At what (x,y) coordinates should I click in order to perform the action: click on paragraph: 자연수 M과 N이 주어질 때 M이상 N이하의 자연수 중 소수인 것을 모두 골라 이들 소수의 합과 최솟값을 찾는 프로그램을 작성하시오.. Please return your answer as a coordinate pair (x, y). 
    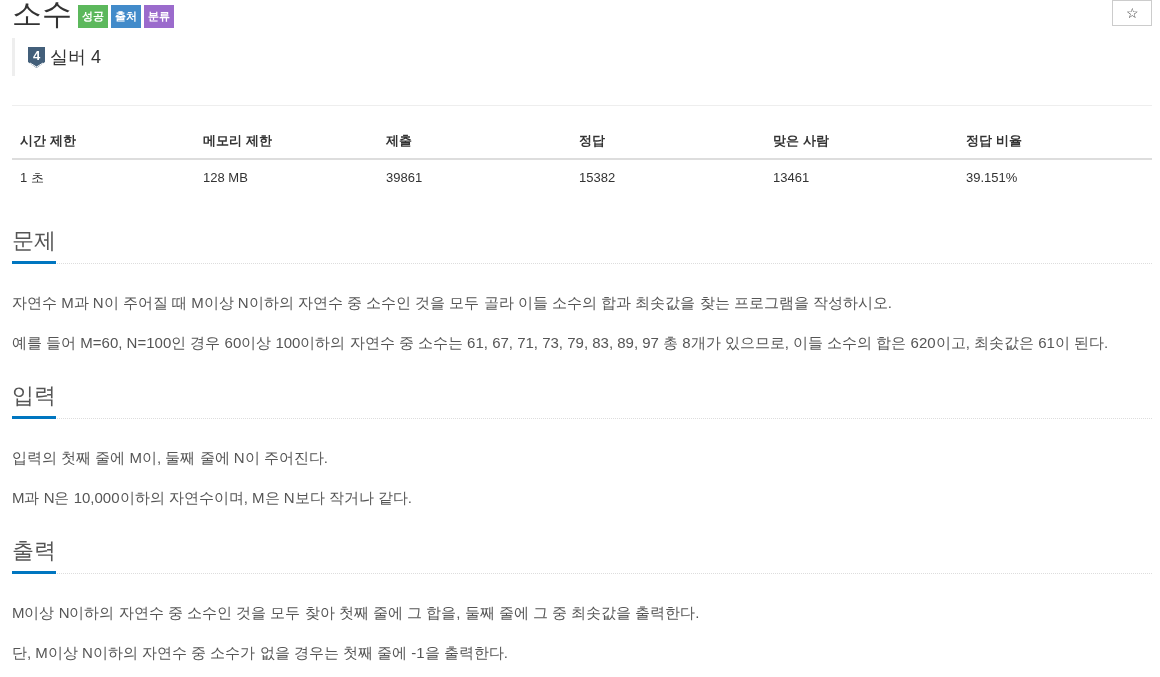
    Looking at the image, I should click on (452, 303).